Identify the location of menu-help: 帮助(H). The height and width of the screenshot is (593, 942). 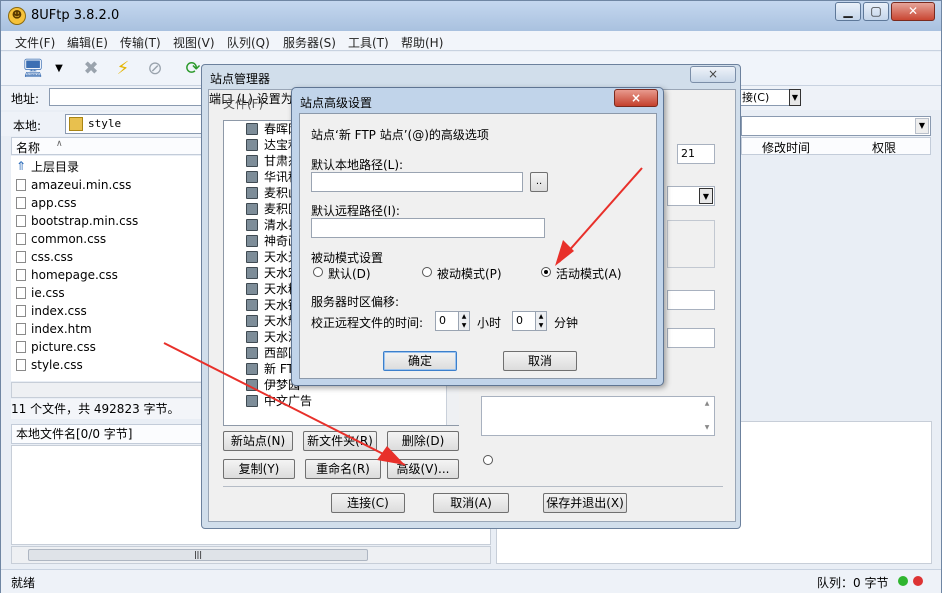
(422, 42).